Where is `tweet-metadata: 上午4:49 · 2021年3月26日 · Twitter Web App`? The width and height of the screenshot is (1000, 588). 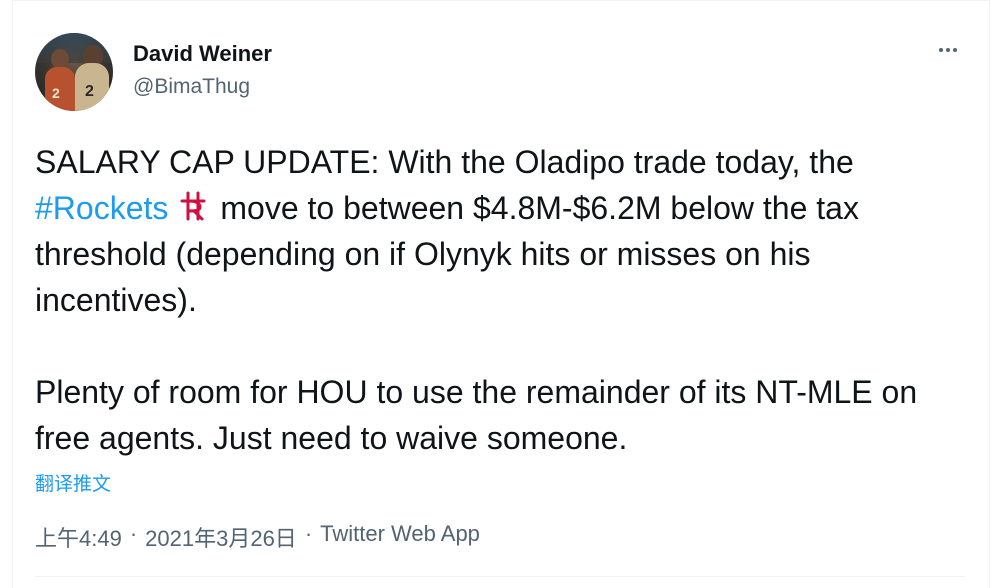 tweet-metadata: 上午4:49 · 2021年3月26日 · Twitter Web App is located at coordinates (257, 537).